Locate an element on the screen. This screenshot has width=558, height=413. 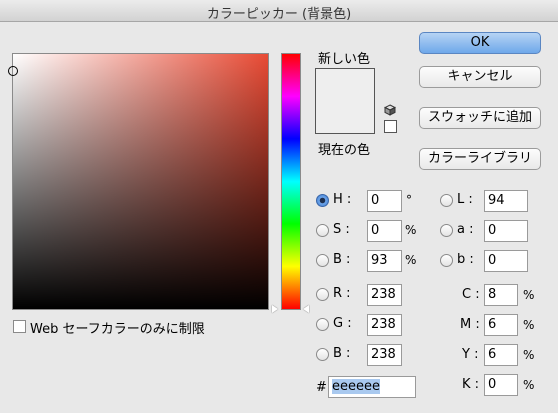
radio-blue is located at coordinates (322, 354).